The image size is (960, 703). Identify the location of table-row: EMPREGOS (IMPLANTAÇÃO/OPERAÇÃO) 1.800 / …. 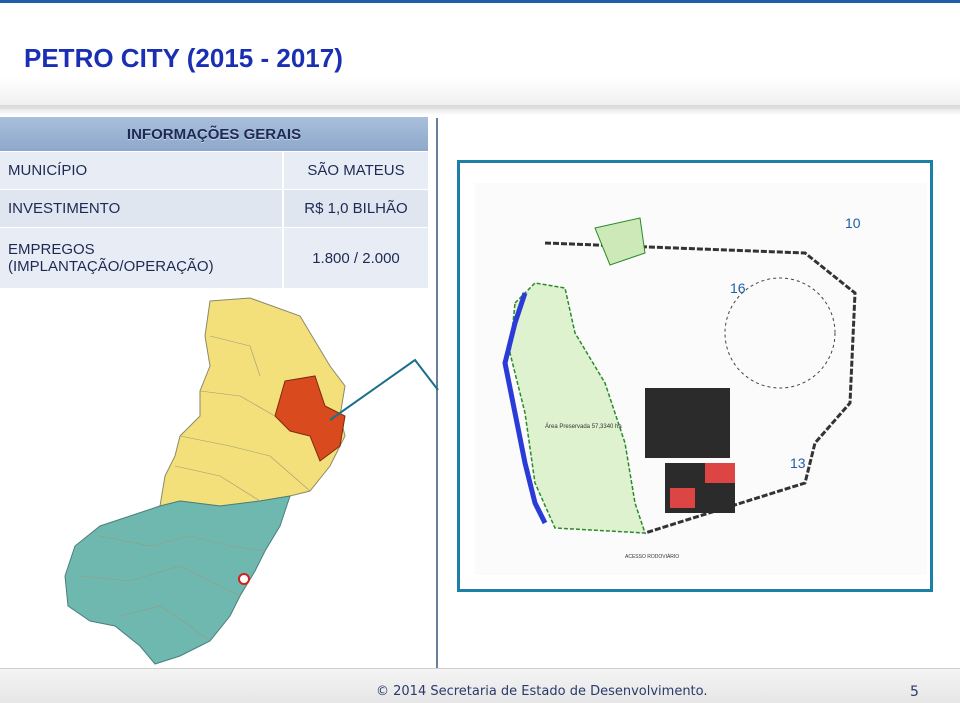
(214, 257).